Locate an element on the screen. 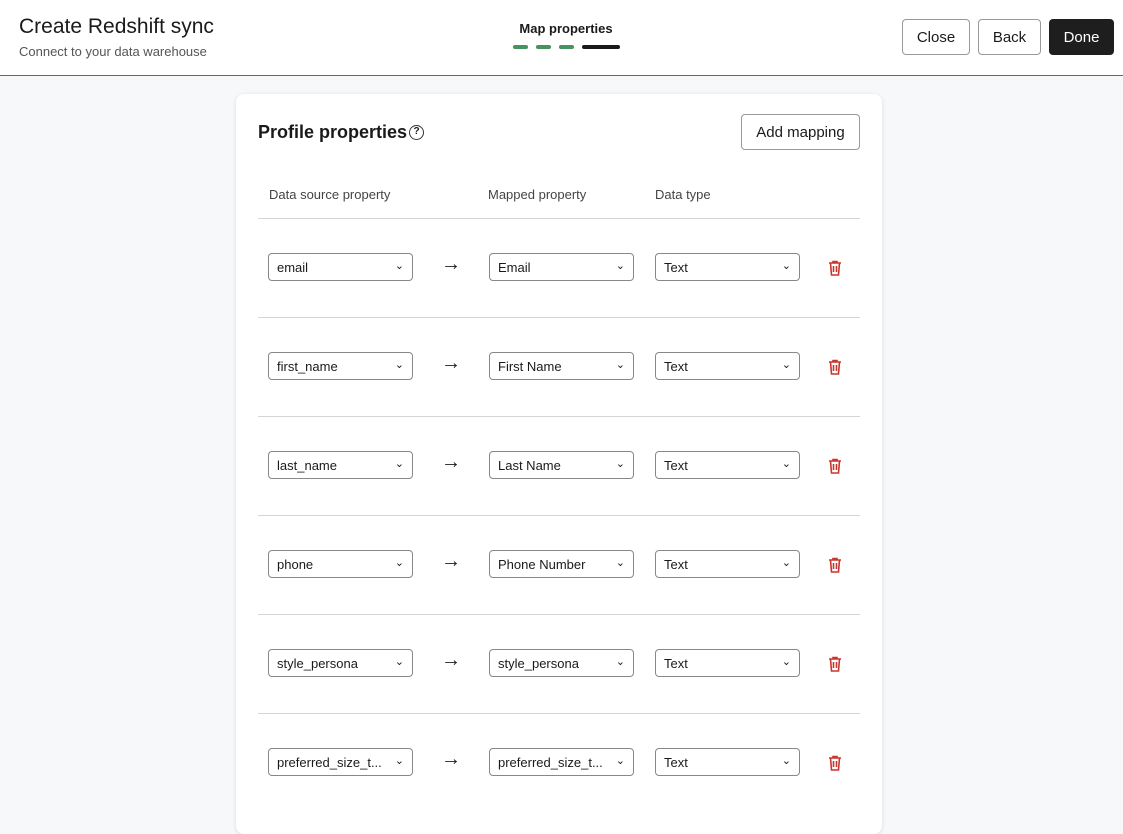  select-value: First Name is located at coordinates (530, 366).